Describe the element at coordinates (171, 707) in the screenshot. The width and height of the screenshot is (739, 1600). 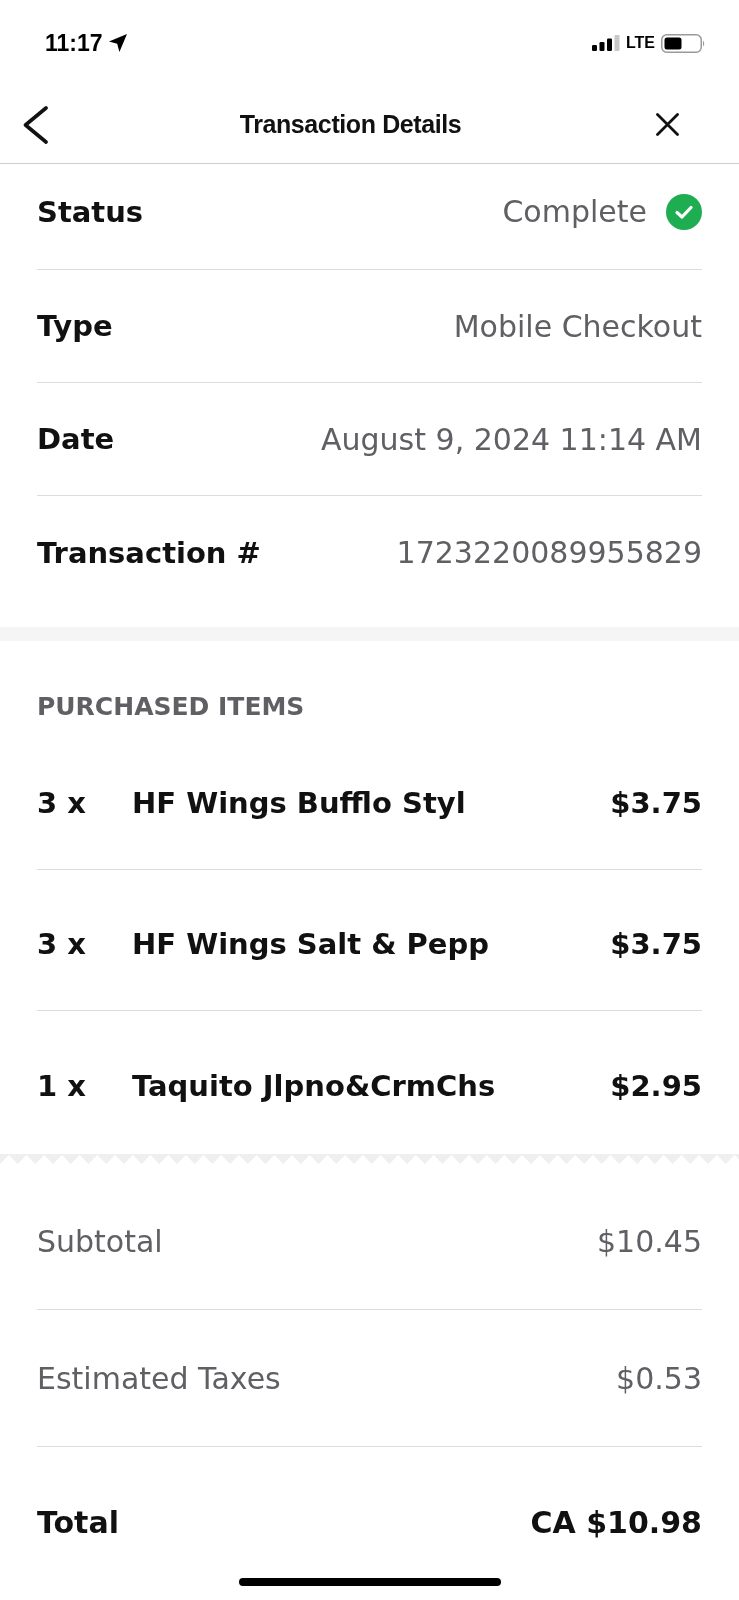
I see `section-heading: PURCHASED ITEMS` at that location.